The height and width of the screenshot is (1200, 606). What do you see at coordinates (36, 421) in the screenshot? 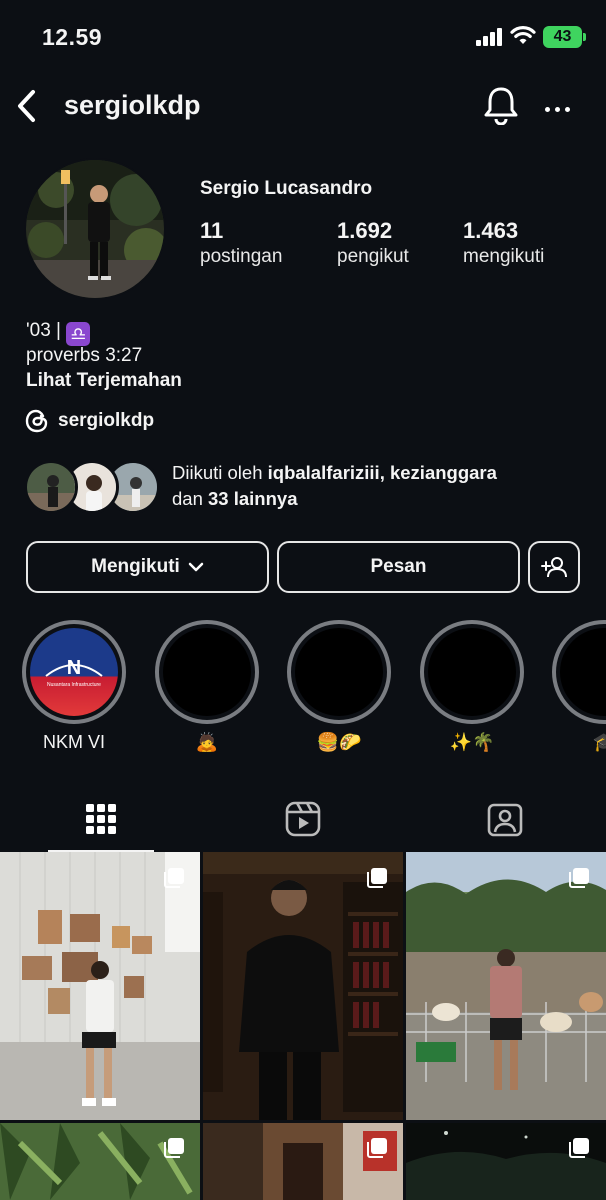
I see `threads-icon` at bounding box center [36, 421].